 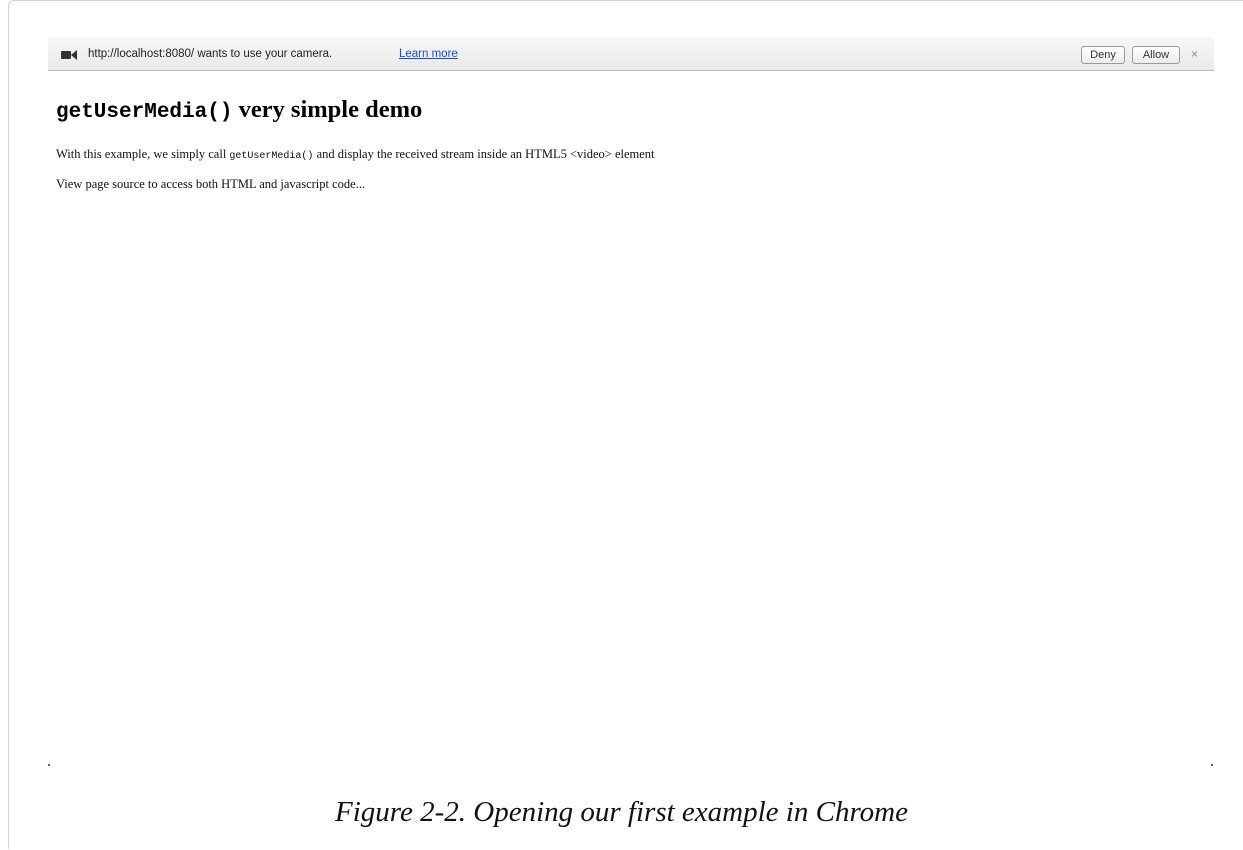 I want to click on title-text: very simple demo, so click(x=327, y=109).